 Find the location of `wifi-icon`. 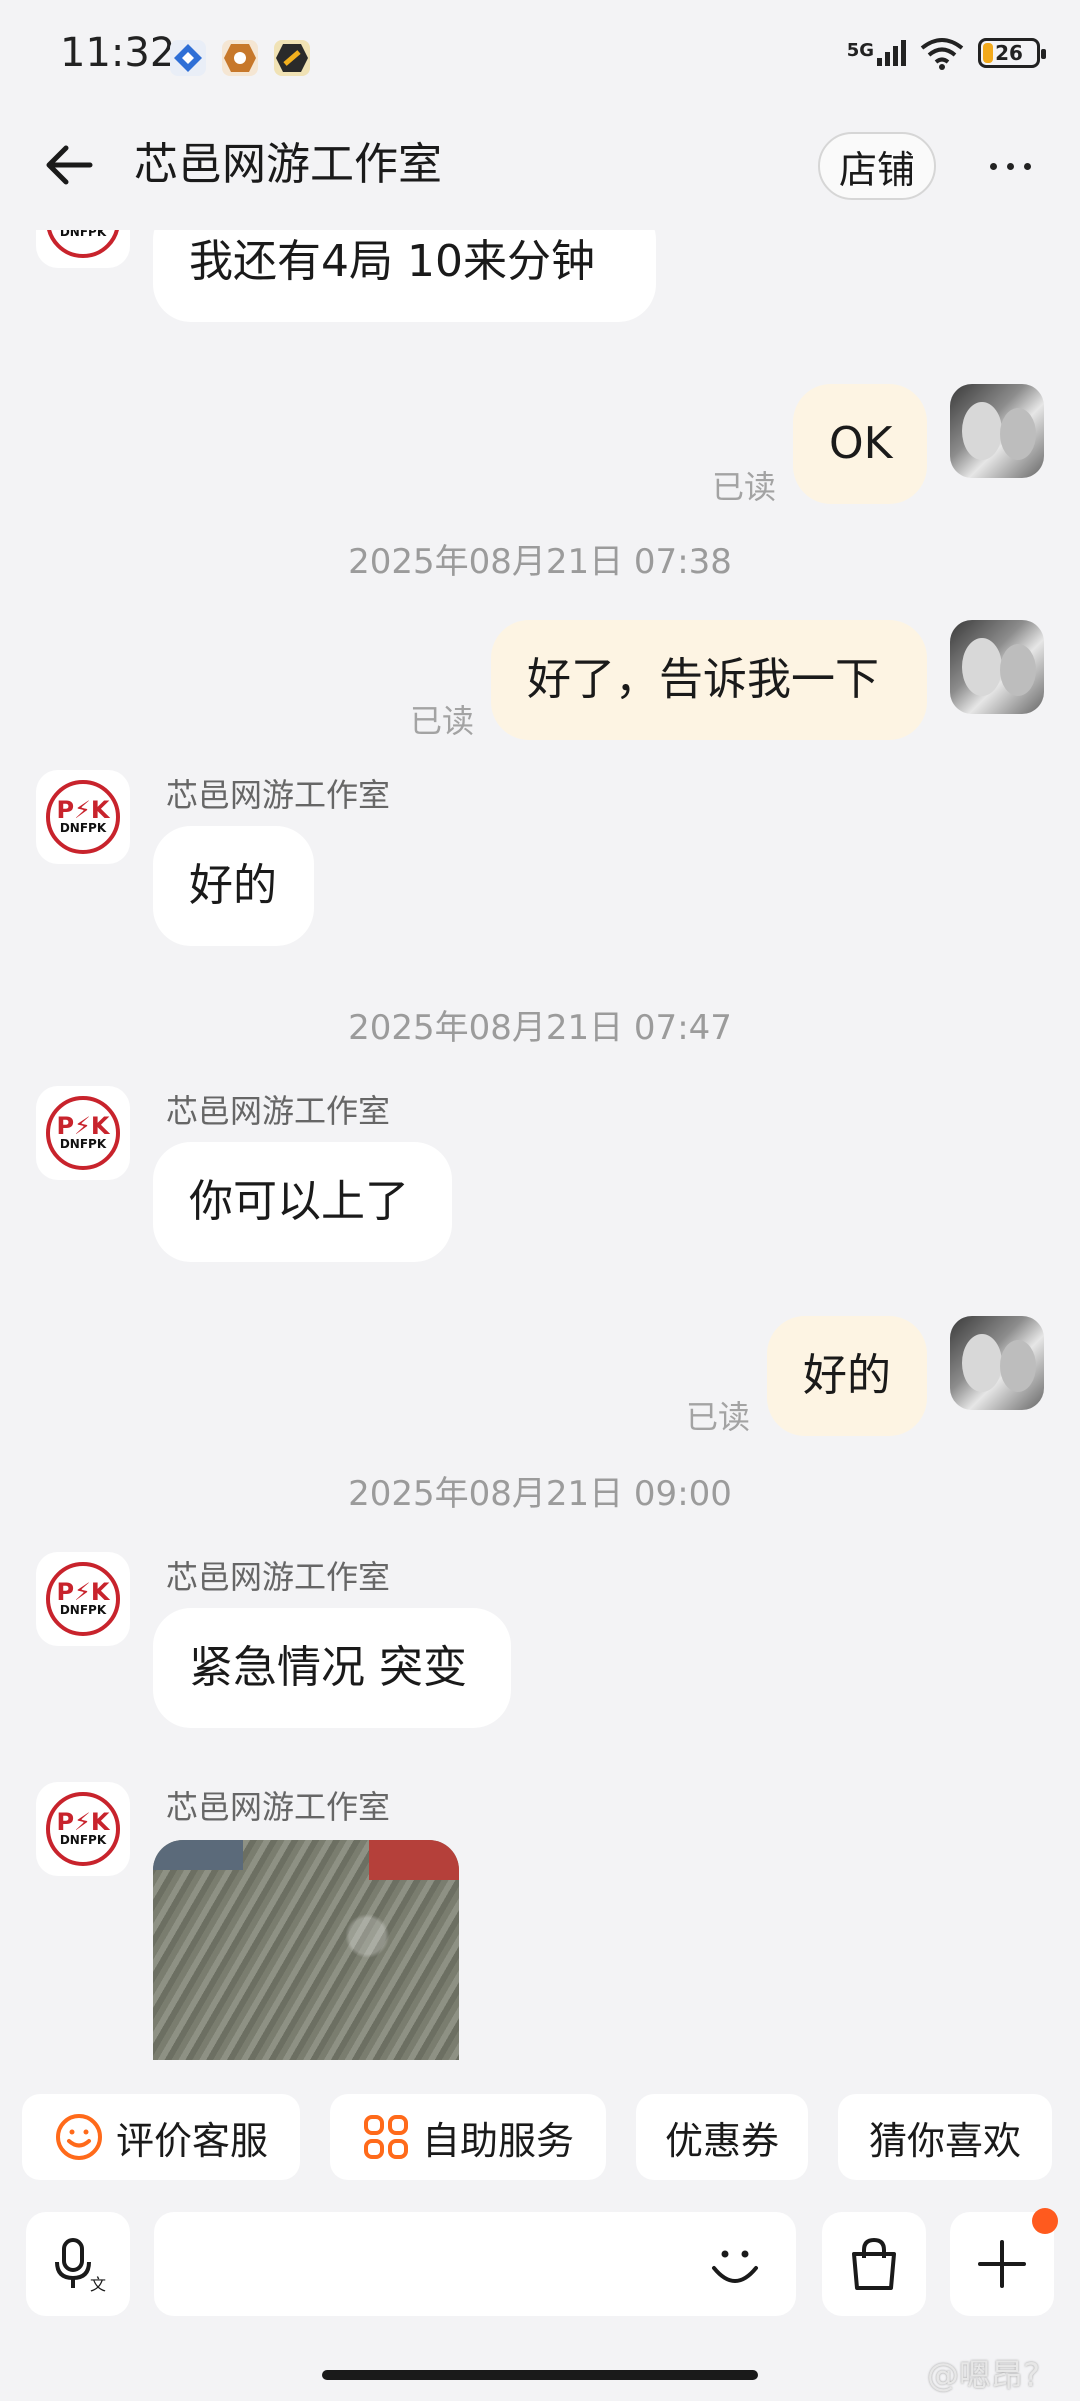

wifi-icon is located at coordinates (942, 54).